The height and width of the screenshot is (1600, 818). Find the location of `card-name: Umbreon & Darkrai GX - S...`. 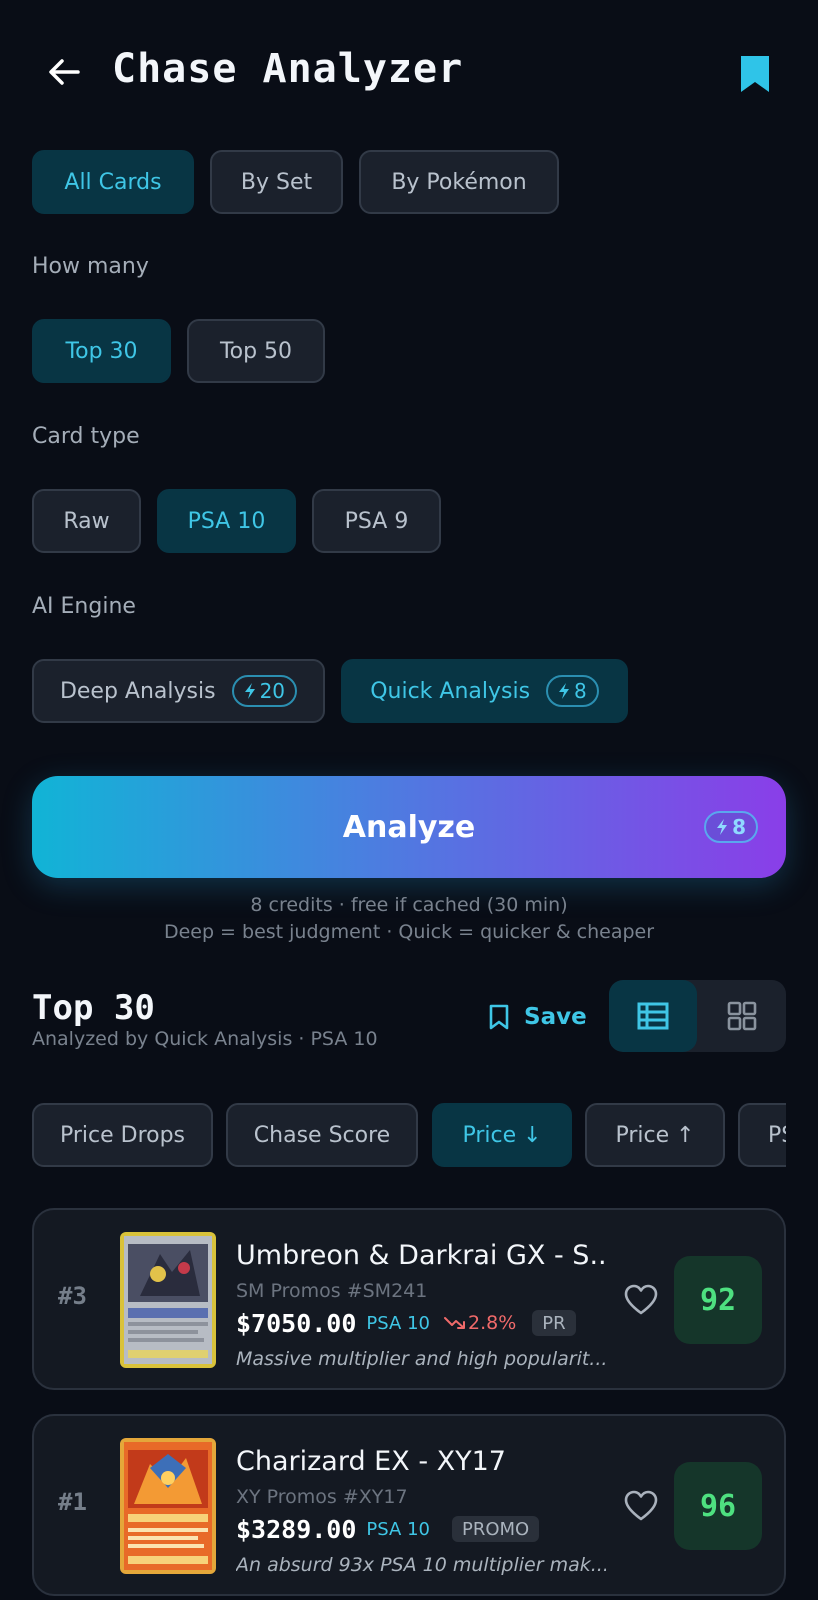

card-name: Umbreon & Darkrai GX - S... is located at coordinates (421, 1255).